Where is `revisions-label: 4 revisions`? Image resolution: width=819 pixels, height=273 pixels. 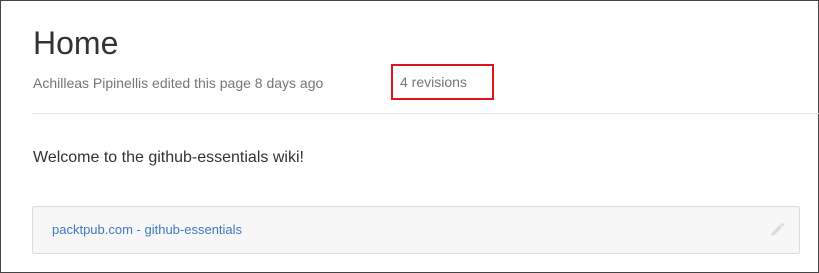 revisions-label: 4 revisions is located at coordinates (433, 82).